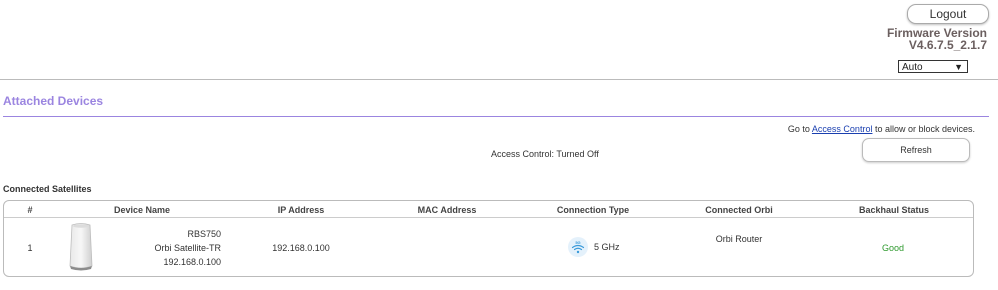 The width and height of the screenshot is (998, 290). I want to click on access-control-status: Access Control: Turned Off, so click(545, 154).